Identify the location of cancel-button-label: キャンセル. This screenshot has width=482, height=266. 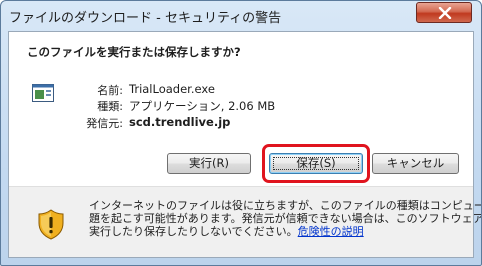
(415, 163).